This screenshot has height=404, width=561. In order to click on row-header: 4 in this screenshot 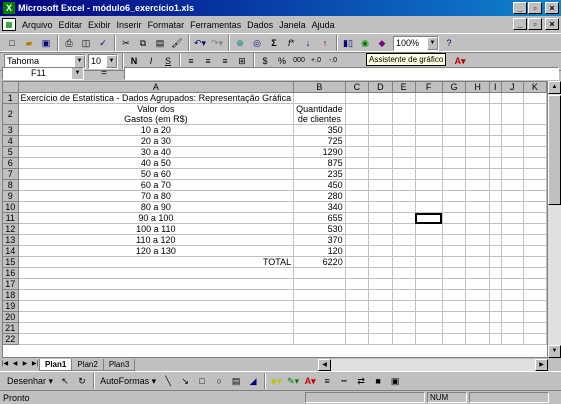, I will do `click(11, 141)`.